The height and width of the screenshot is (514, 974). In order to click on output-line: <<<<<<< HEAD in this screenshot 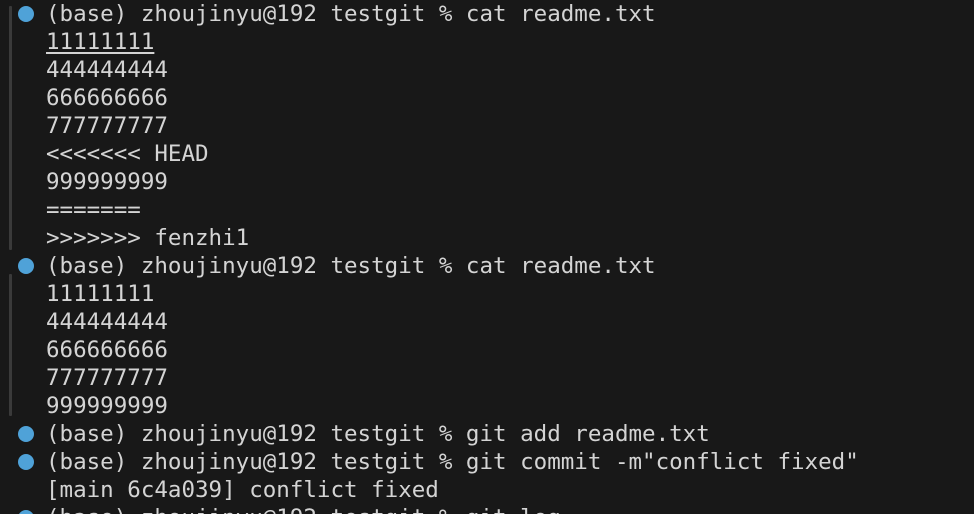, I will do `click(127, 154)`.